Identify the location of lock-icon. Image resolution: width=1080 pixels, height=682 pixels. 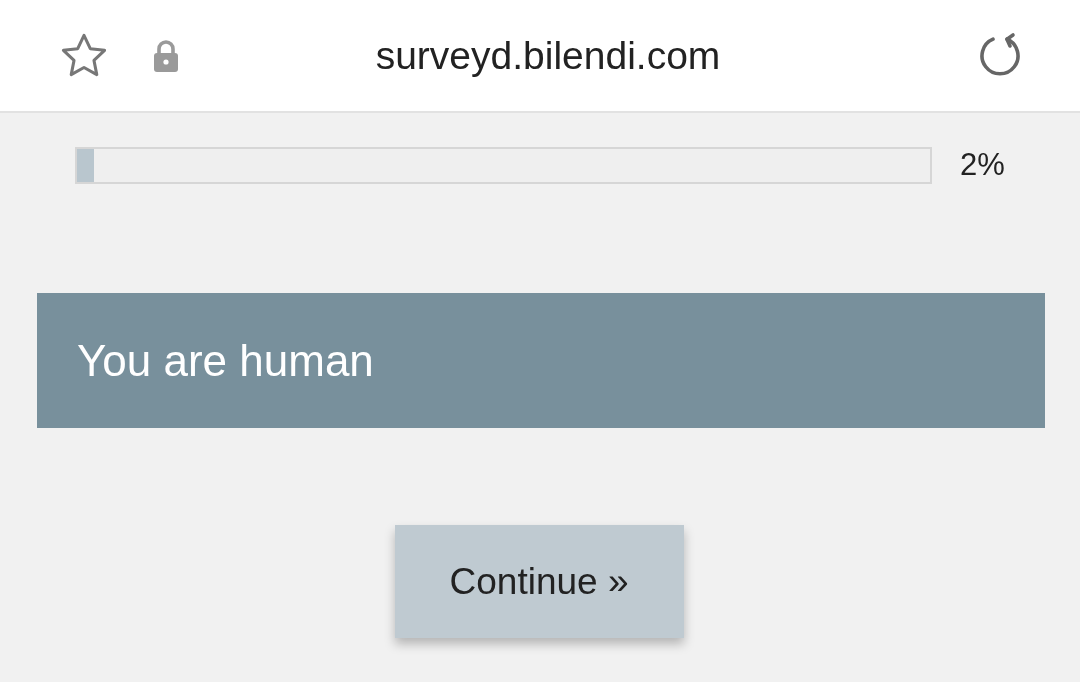
(166, 55).